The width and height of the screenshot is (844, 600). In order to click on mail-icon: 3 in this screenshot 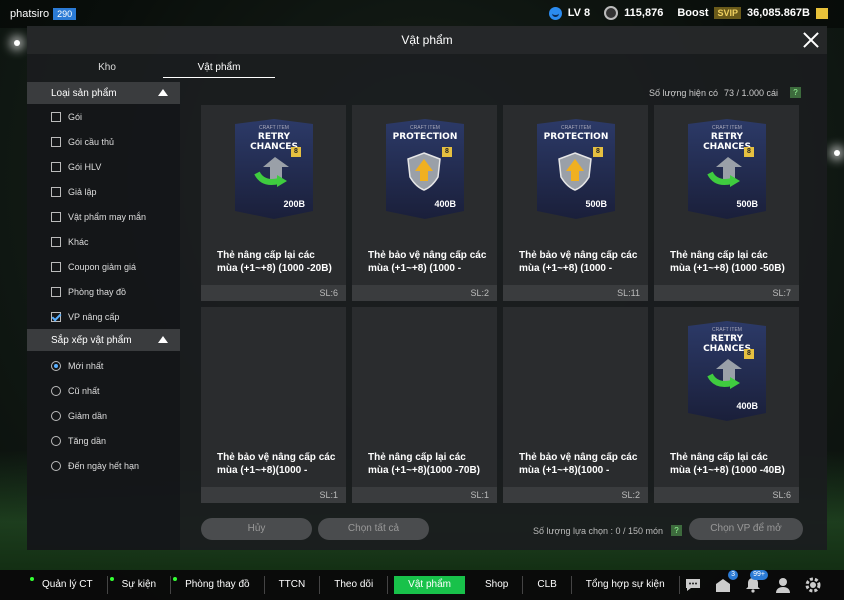, I will do `click(726, 582)`.